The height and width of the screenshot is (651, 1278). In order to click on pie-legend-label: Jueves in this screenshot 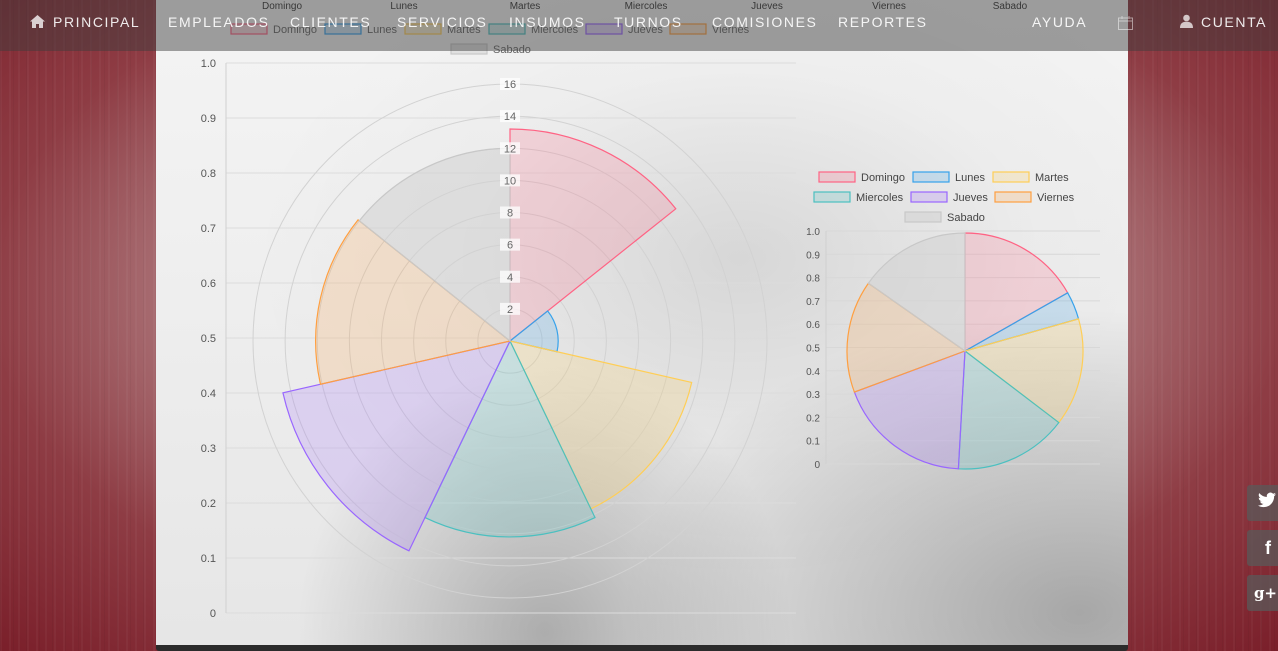, I will do `click(970, 198)`.